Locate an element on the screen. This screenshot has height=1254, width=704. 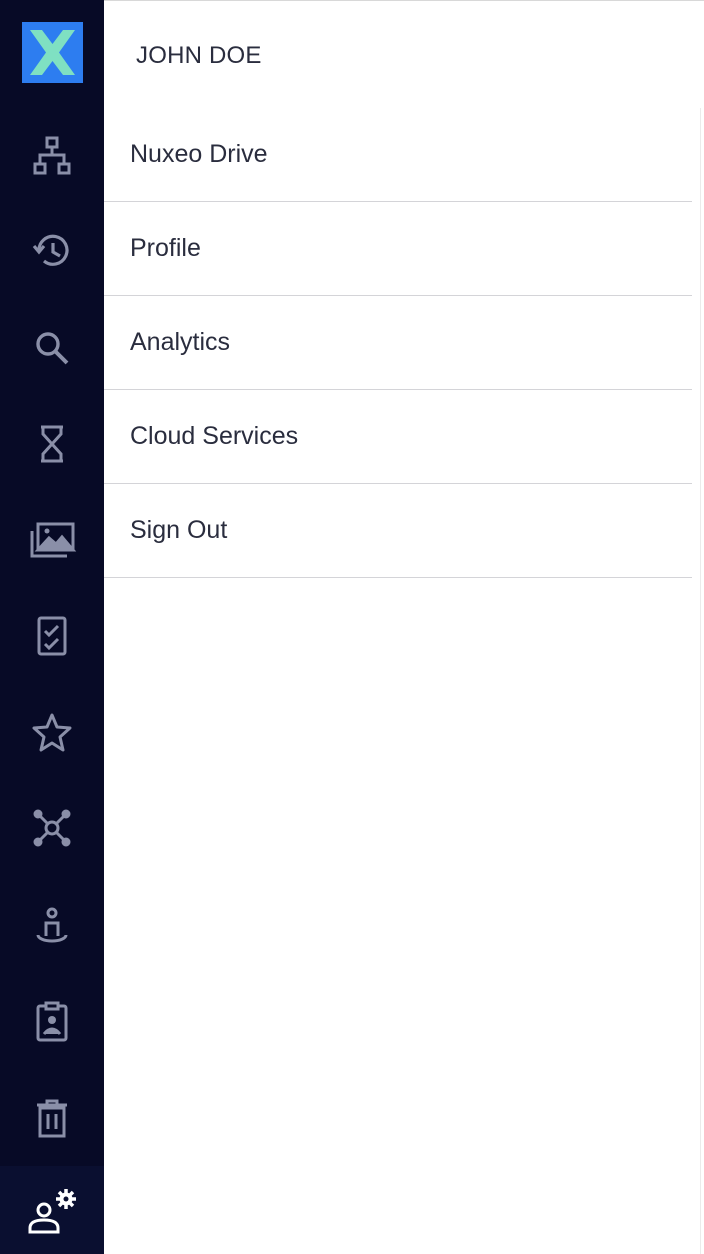
user-name: JOHN DOE is located at coordinates (199, 55).